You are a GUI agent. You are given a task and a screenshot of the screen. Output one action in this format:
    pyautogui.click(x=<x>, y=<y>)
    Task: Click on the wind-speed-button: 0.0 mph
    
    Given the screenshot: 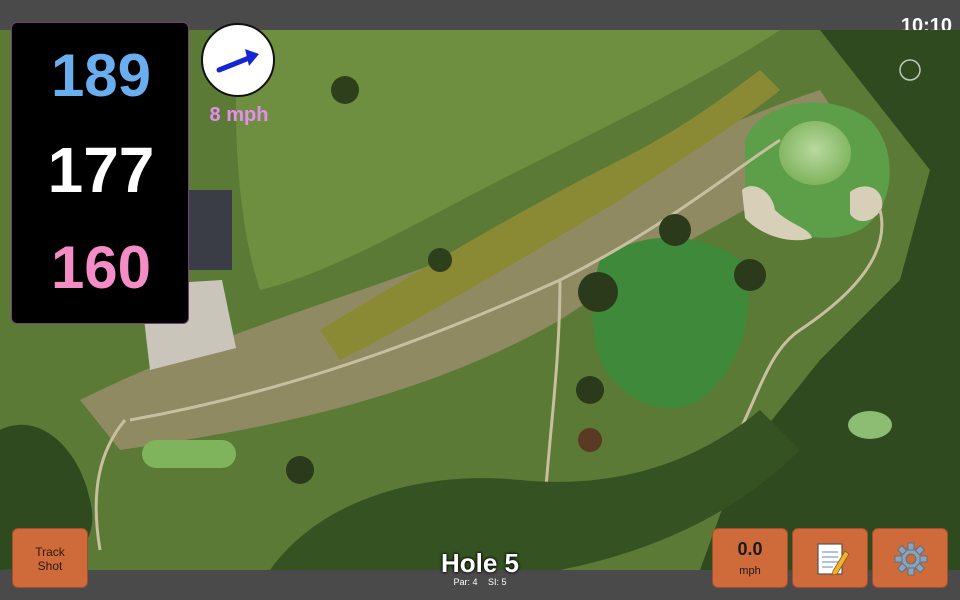 What is the action you would take?
    pyautogui.click(x=750, y=558)
    